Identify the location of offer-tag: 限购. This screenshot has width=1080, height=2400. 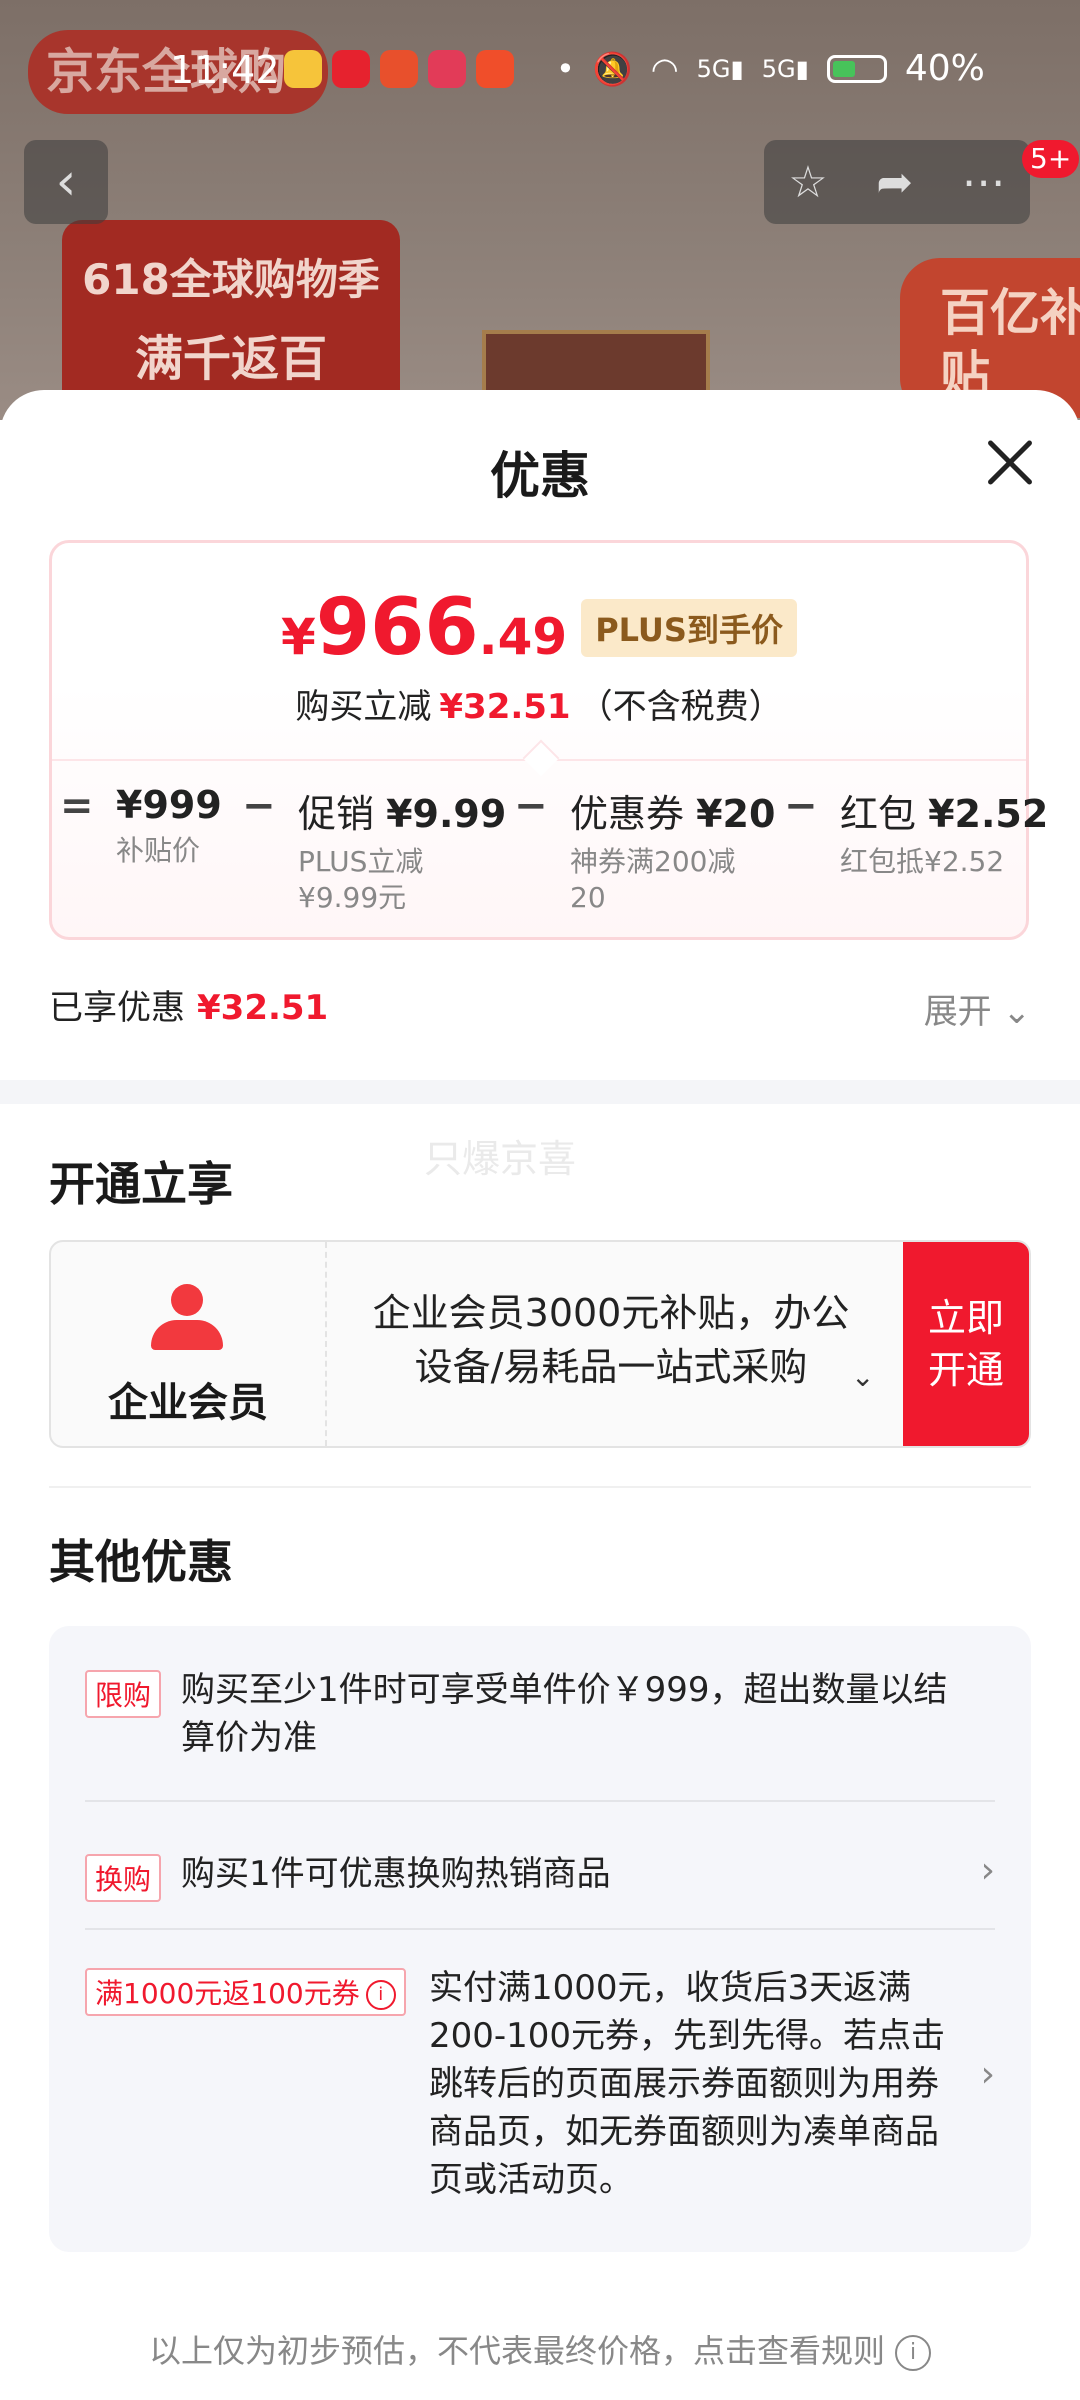
(123, 1694).